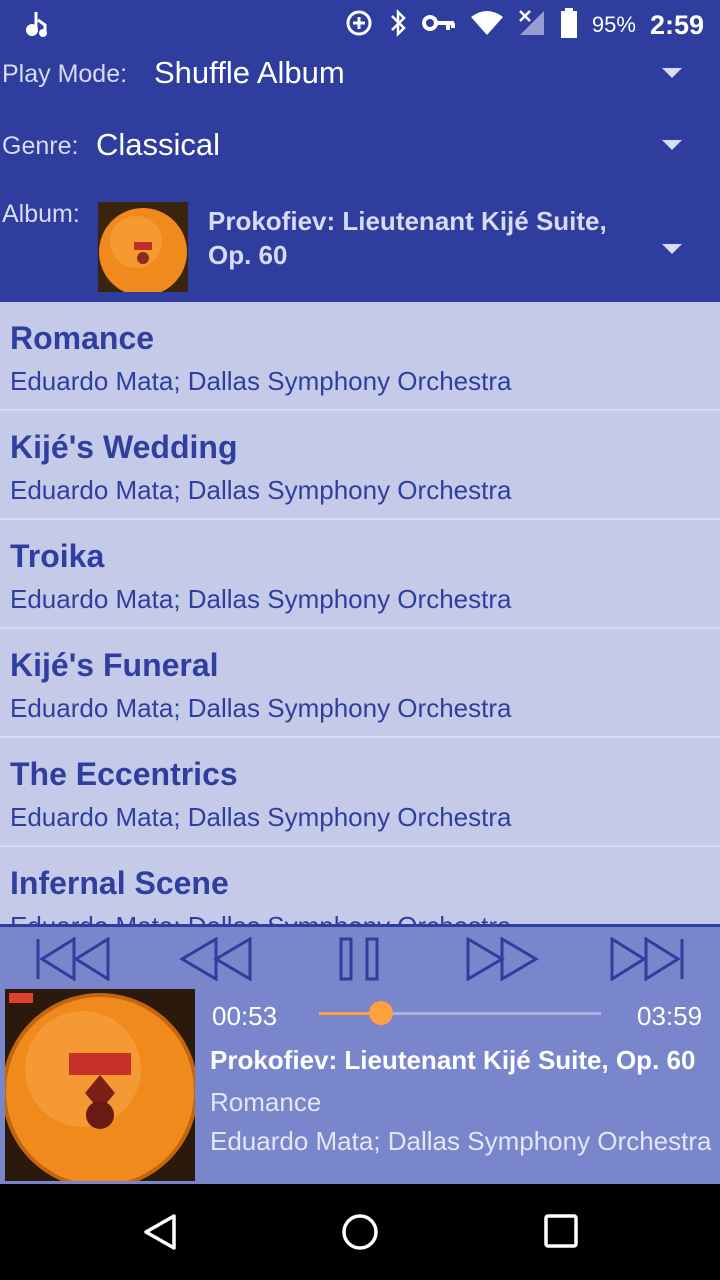 Image resolution: width=720 pixels, height=1280 pixels. Describe the element at coordinates (613, 24) in the screenshot. I see `battery-percent: 95%` at that location.